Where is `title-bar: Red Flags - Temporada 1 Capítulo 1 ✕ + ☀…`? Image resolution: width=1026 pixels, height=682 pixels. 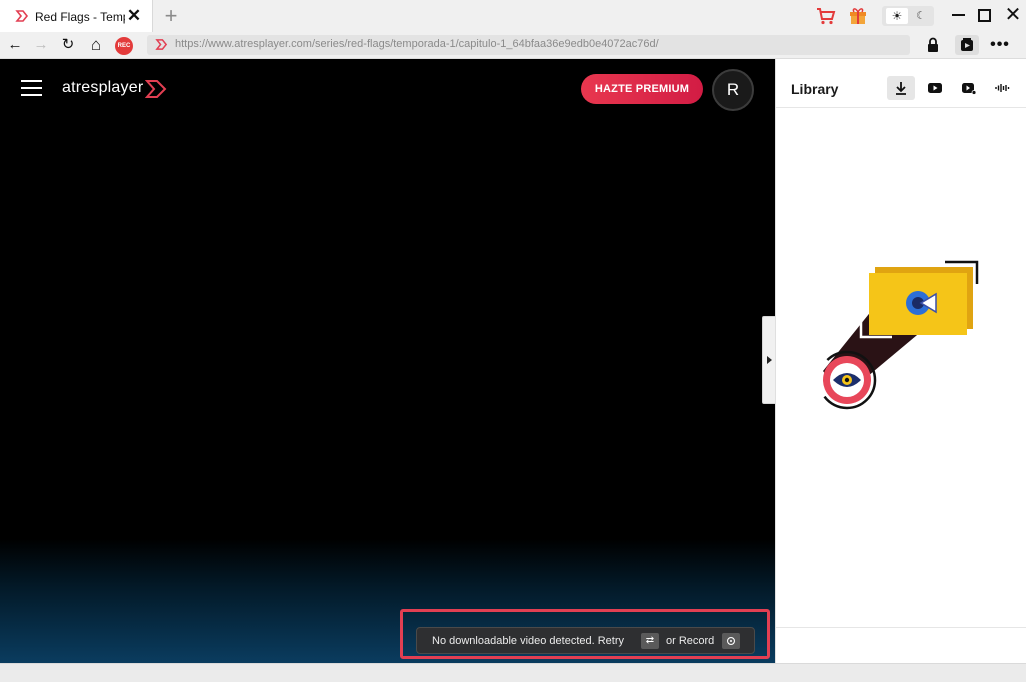
title-bar: Red Flags - Temporada 1 Capítulo 1 ✕ + ☀… is located at coordinates (513, 16).